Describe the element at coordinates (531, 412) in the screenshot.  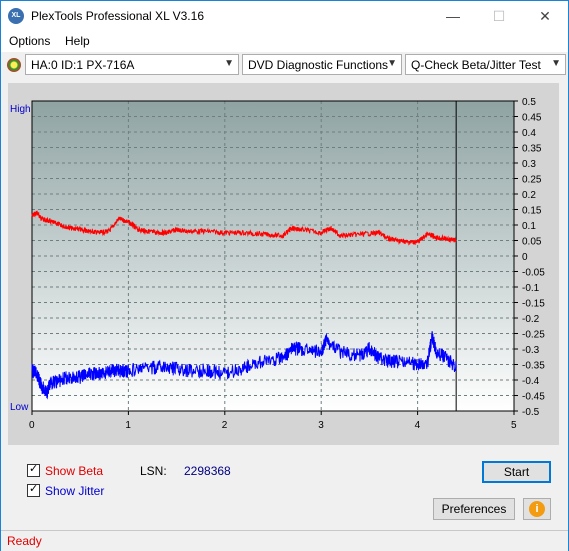
I see `y-tick-label: -0.5` at that location.